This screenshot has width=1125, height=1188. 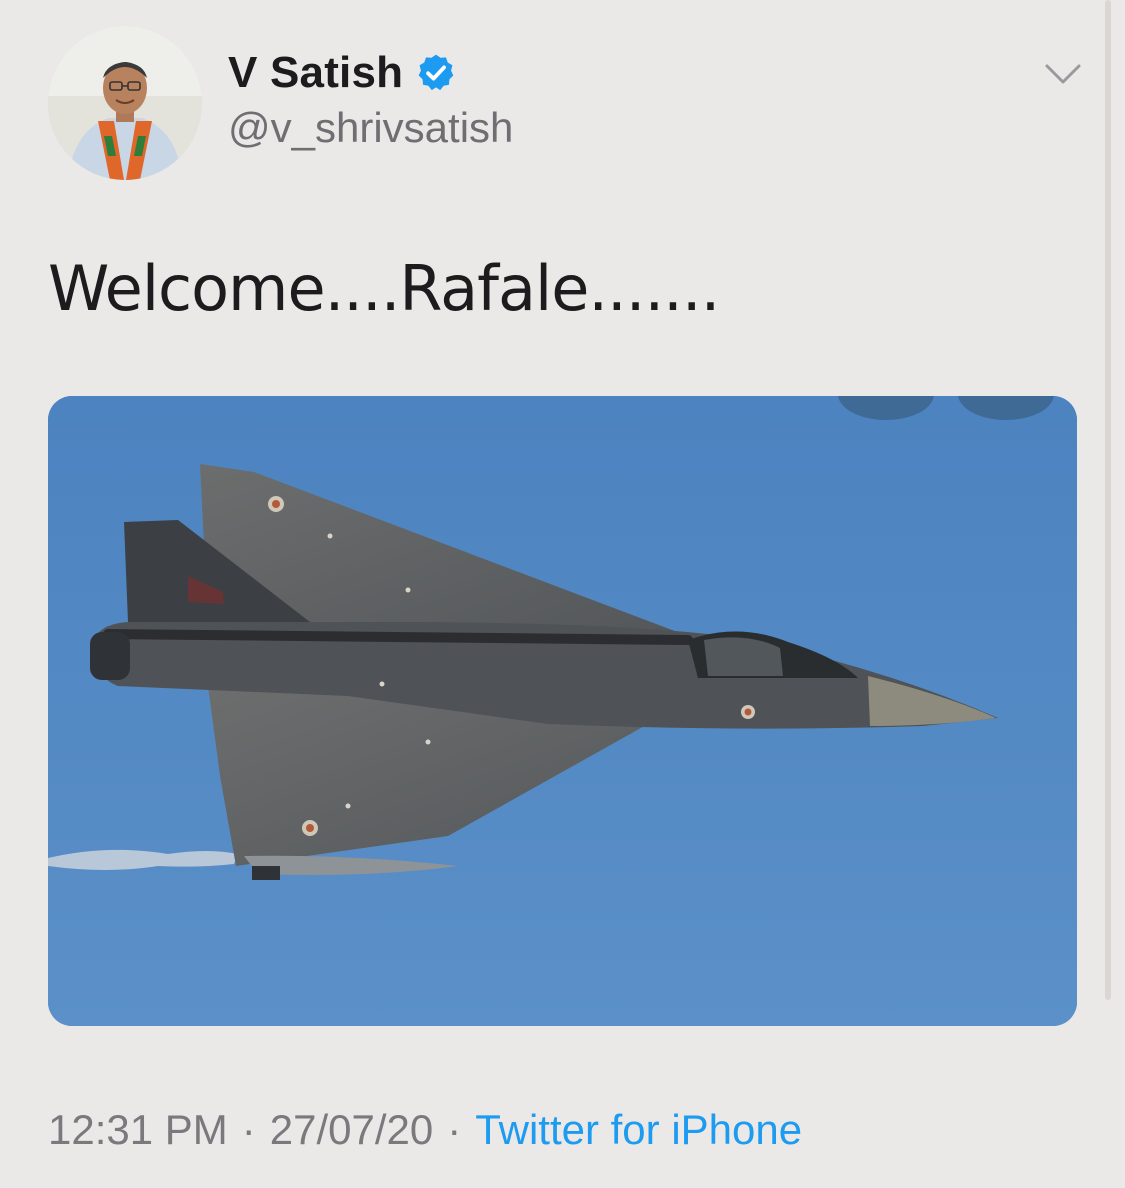 What do you see at coordinates (1063, 75) in the screenshot?
I see `chevron-down-icon` at bounding box center [1063, 75].